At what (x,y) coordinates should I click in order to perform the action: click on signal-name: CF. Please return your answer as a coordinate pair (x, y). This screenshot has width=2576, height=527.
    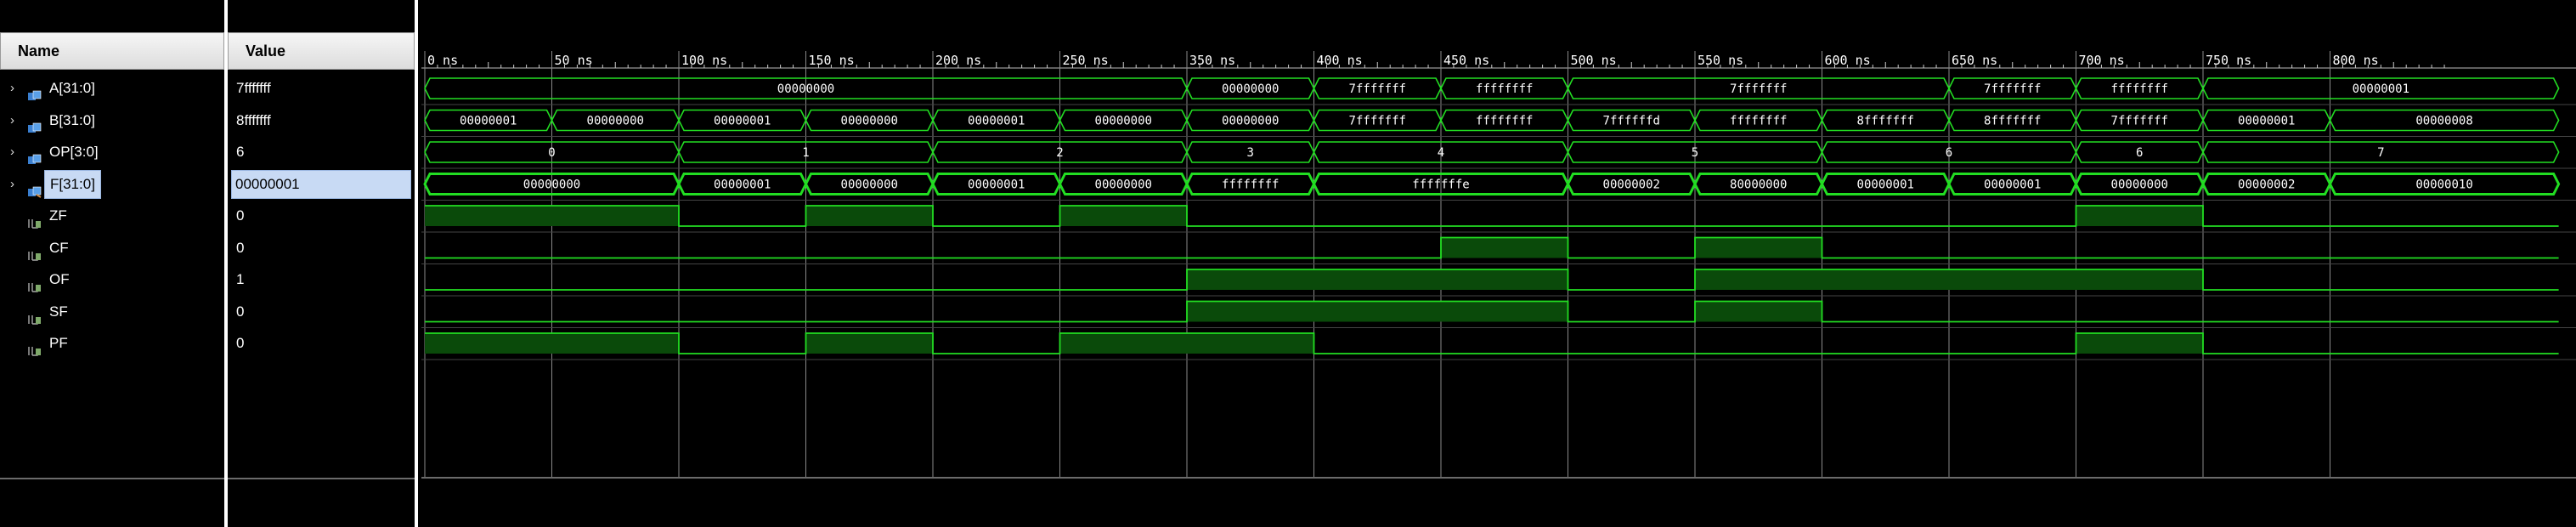
    Looking at the image, I should click on (59, 247).